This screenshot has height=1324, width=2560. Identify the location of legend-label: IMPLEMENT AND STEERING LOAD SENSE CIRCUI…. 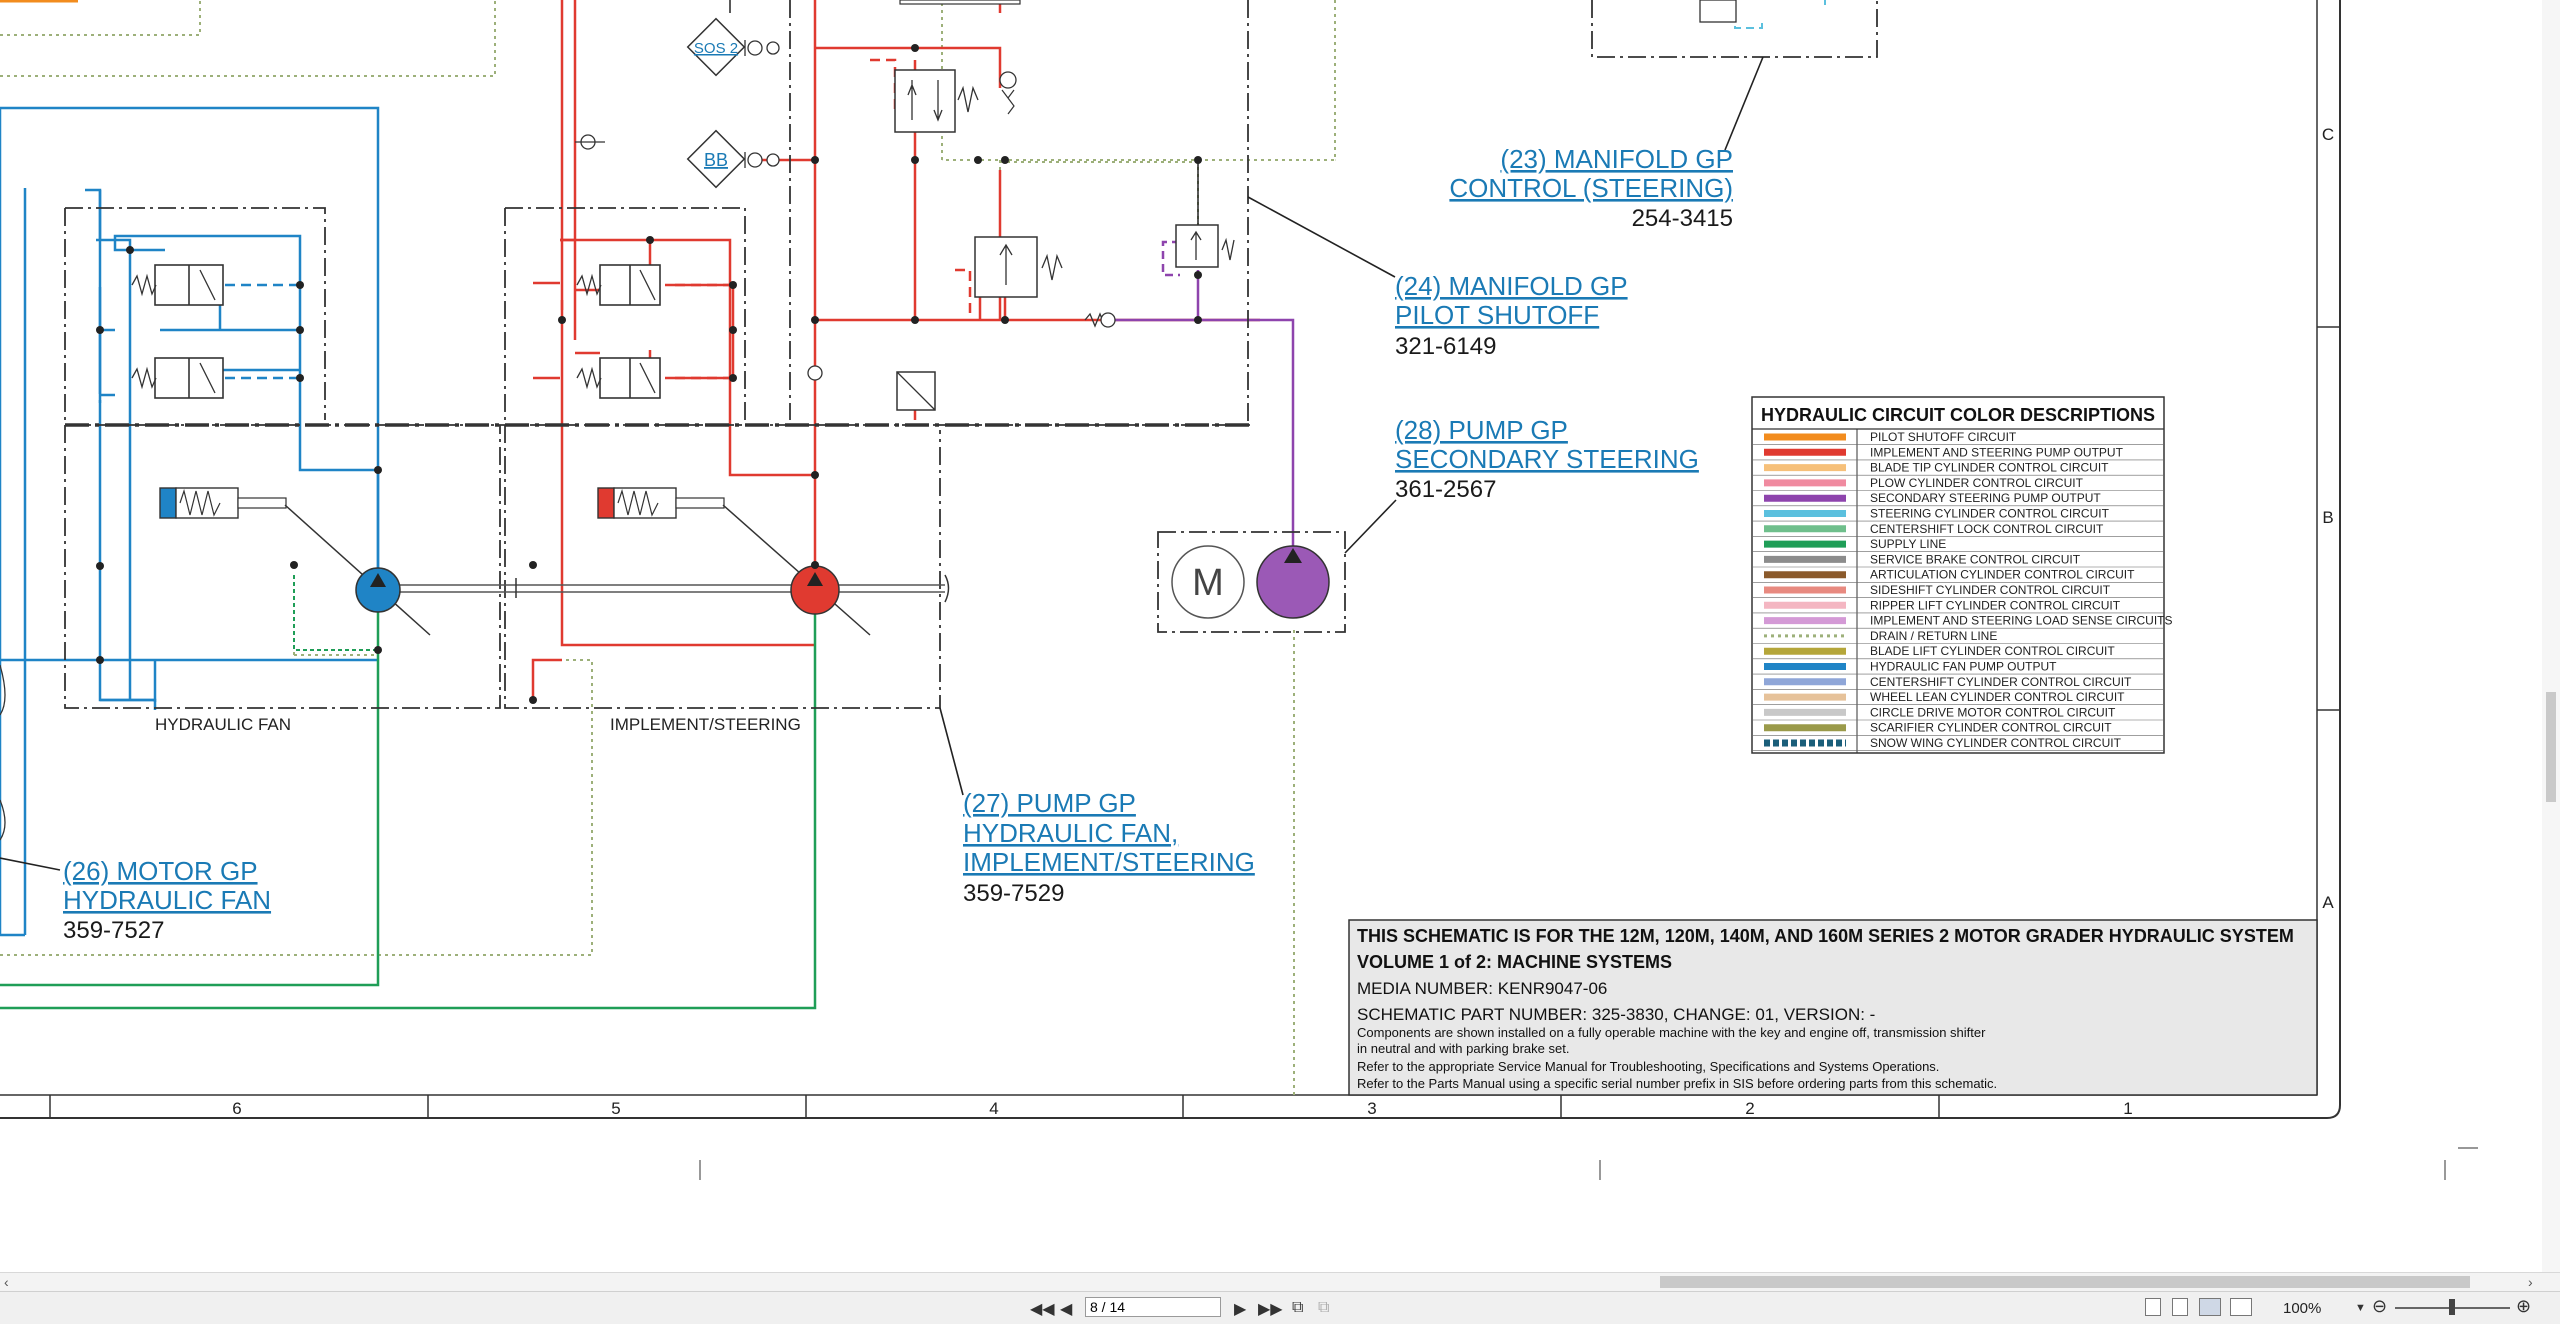
(2021, 621).